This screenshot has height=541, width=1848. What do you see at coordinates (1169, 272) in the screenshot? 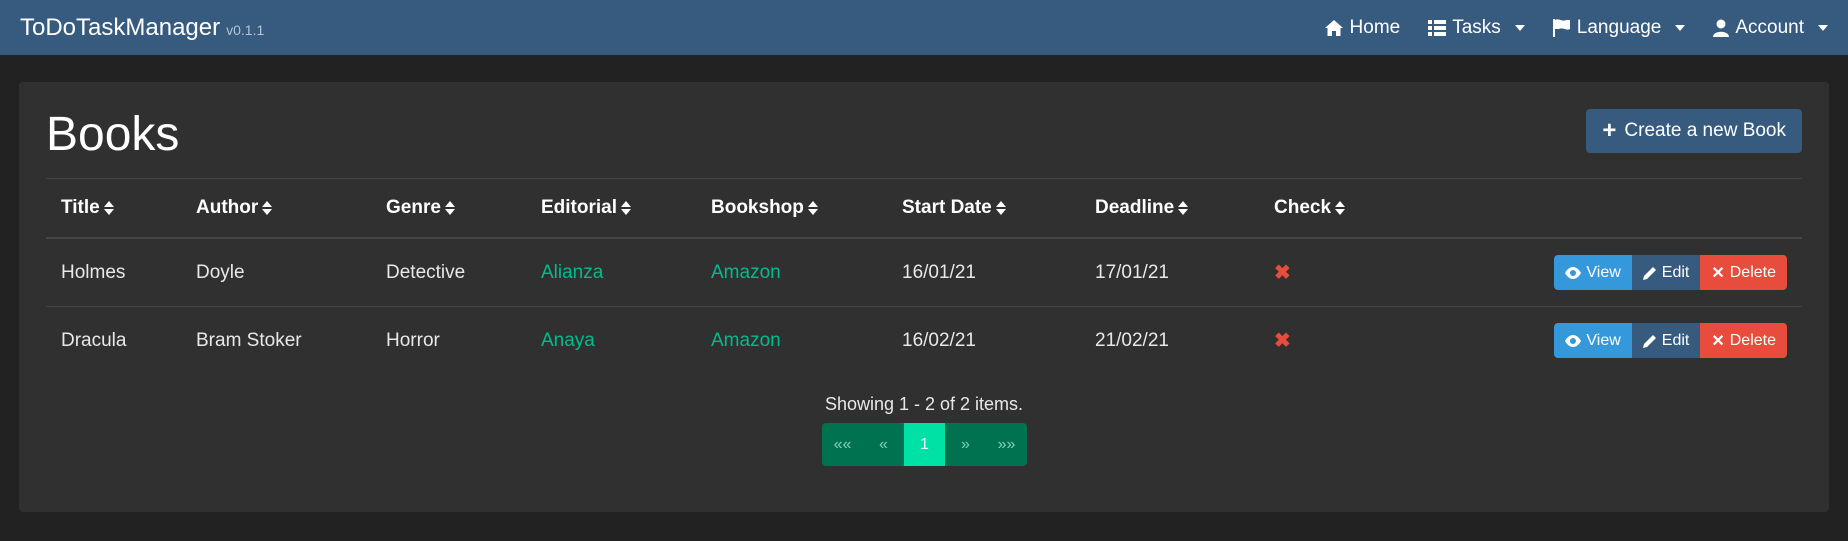
I see `cell-deadline: 17/01/21` at bounding box center [1169, 272].